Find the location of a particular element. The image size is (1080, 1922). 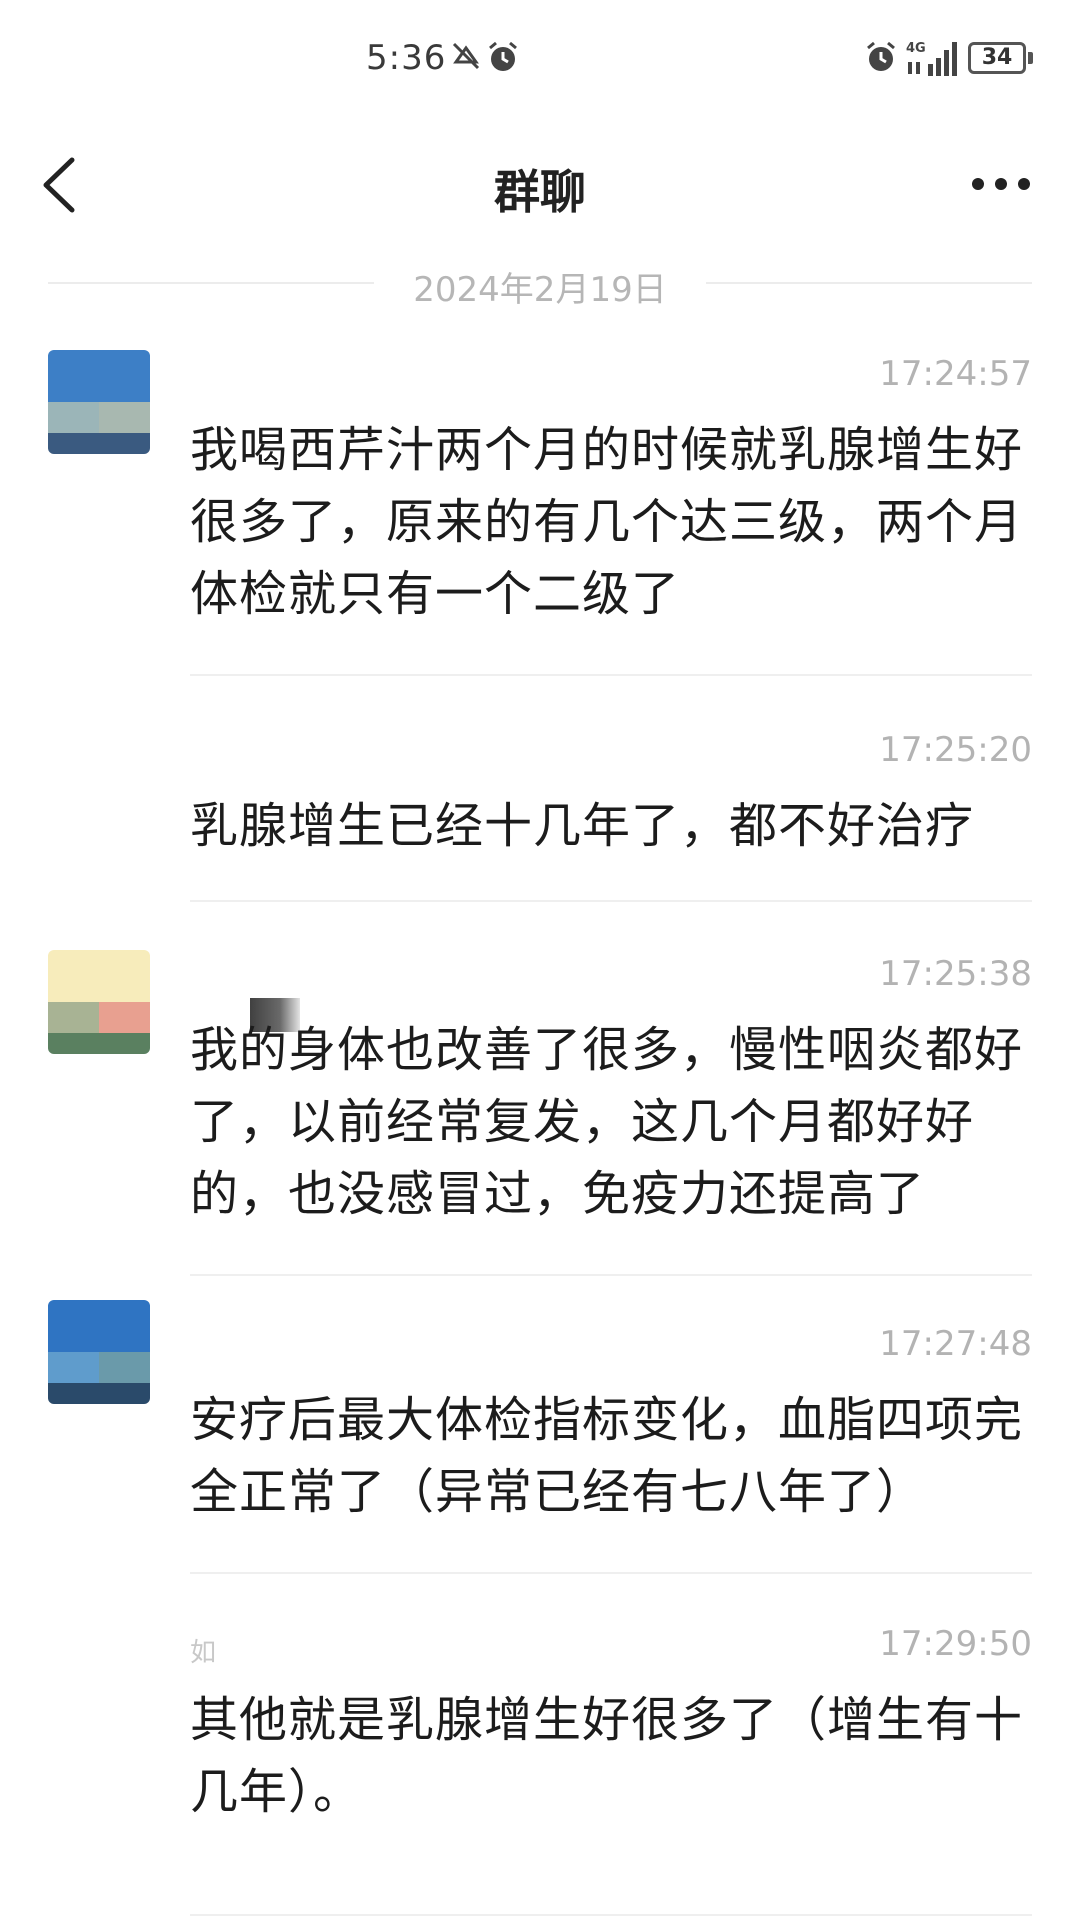

message-text: 乳腺增生已经十几年了，都不好治疗 is located at coordinates (582, 826).